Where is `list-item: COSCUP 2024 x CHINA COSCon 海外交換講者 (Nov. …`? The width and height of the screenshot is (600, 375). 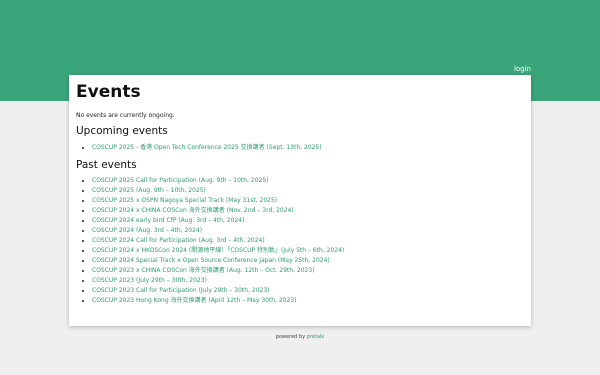 list-item: COSCUP 2024 x CHINA COSCon 海外交換講者 (Nov. … is located at coordinates (308, 211).